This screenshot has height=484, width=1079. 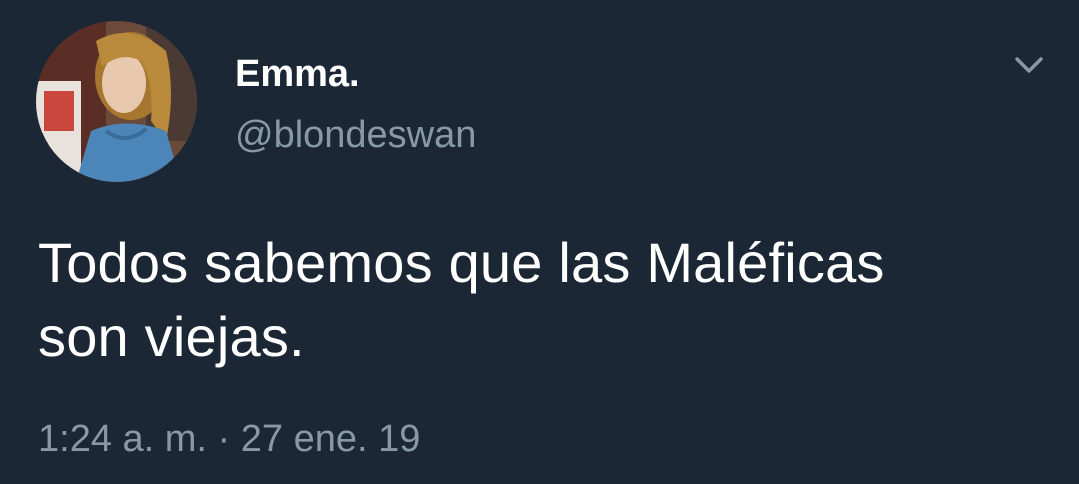 What do you see at coordinates (461, 262) in the screenshot?
I see `tweet-text-line-1: Todos sabemos que las Maléficas` at bounding box center [461, 262].